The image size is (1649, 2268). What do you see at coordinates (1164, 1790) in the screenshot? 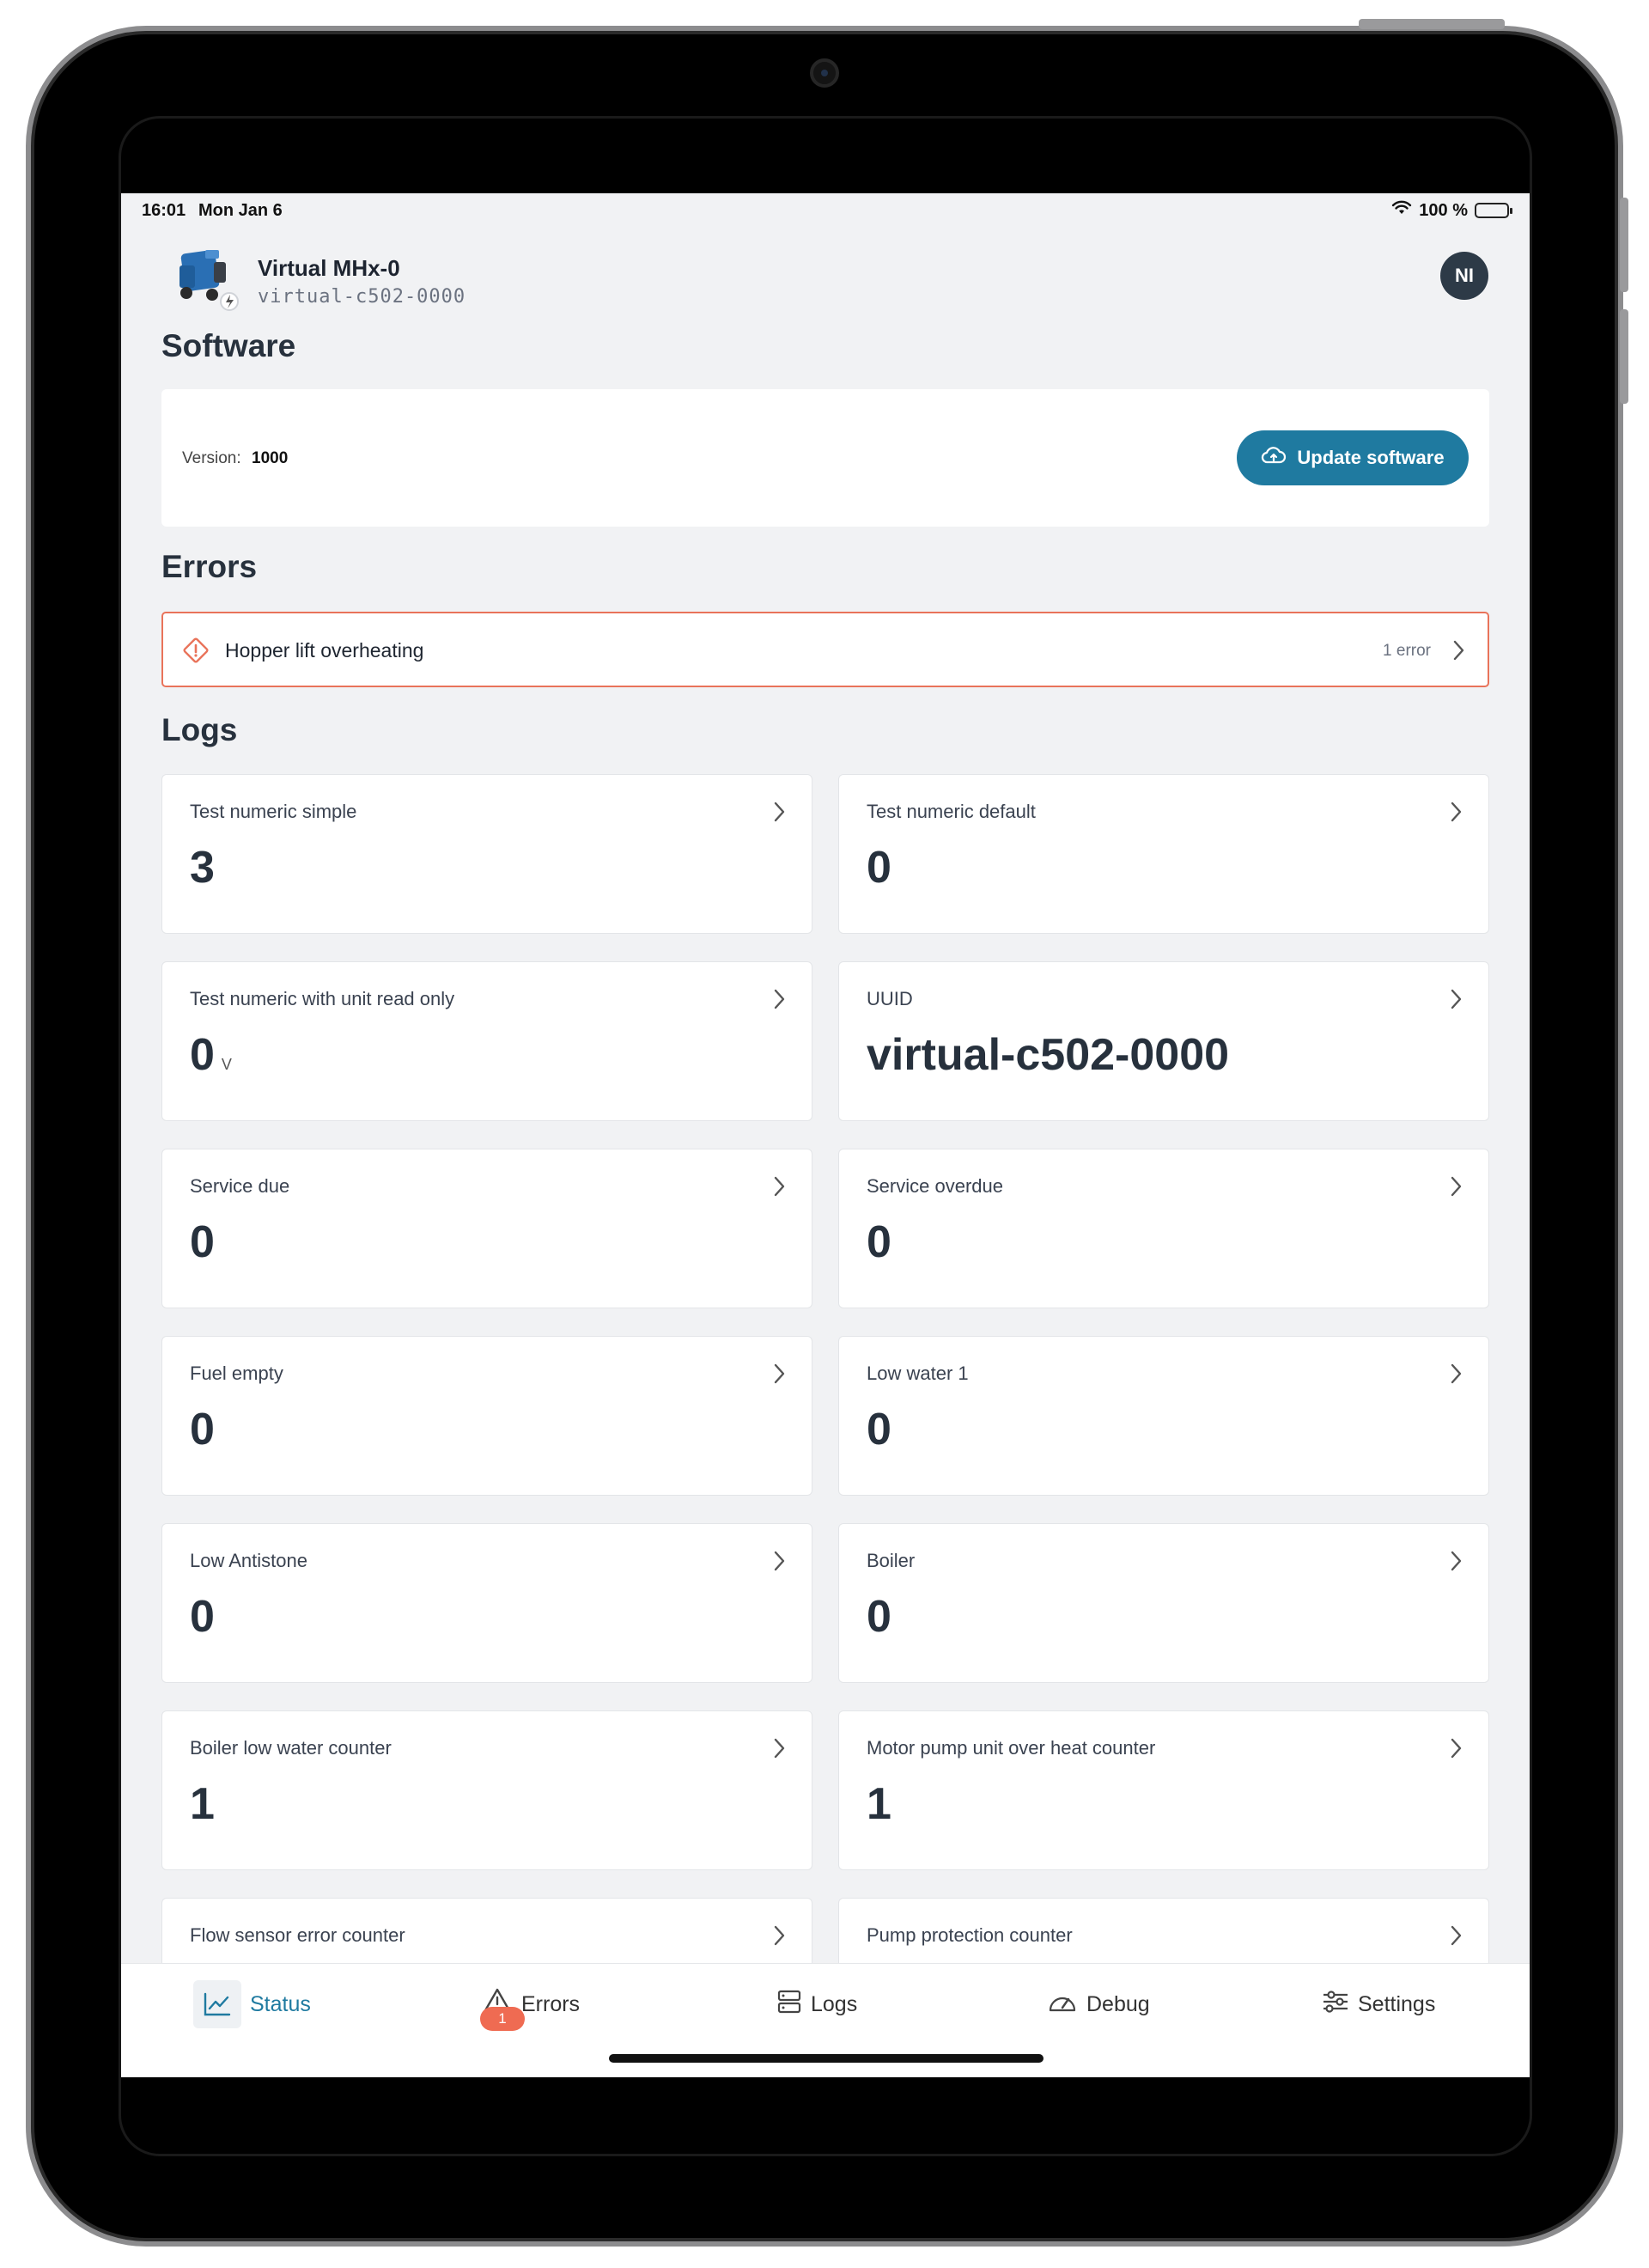
I see `log-card: Motor pump unit over heat counter 1` at bounding box center [1164, 1790].